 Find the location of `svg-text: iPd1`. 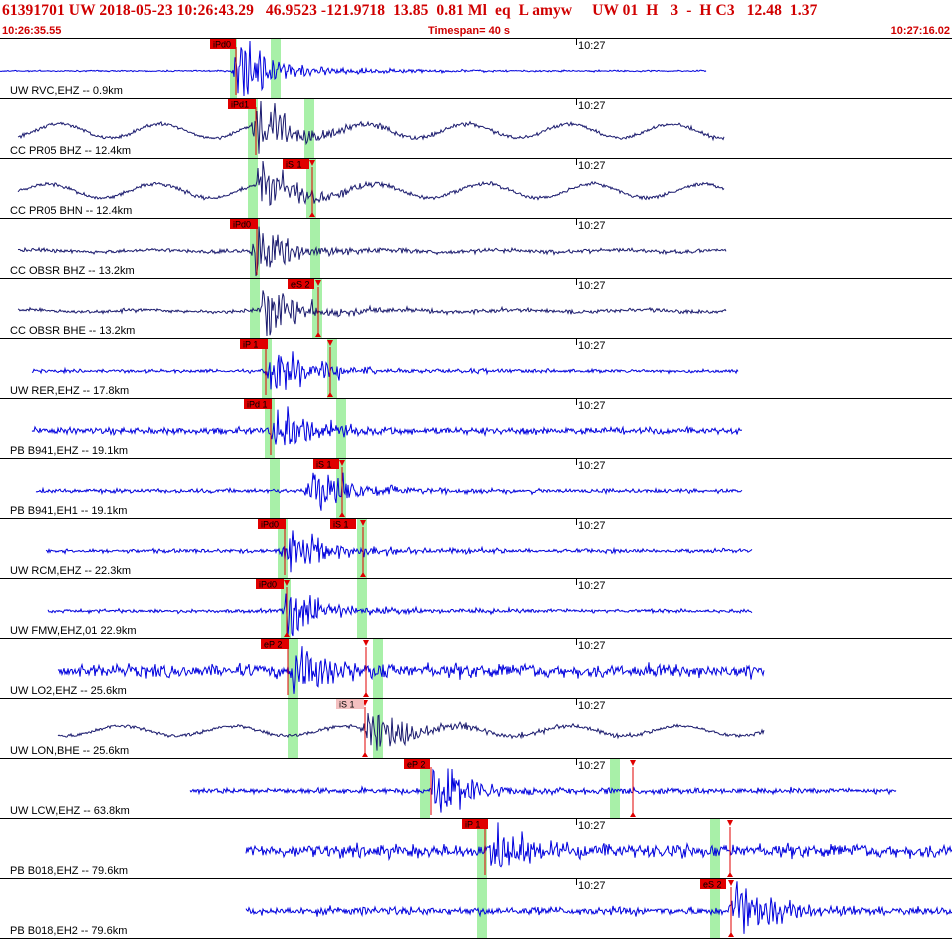

svg-text: iPd1 is located at coordinates (240, 105).